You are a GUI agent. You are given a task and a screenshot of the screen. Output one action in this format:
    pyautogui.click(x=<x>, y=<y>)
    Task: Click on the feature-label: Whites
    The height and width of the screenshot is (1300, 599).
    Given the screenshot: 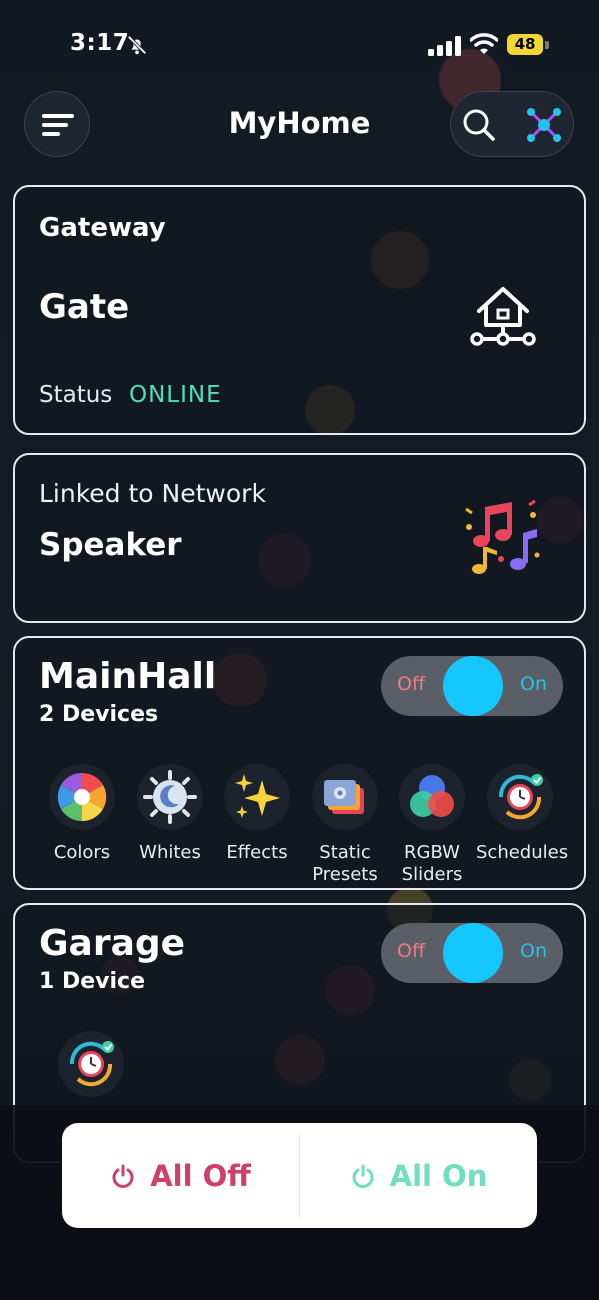 What is the action you would take?
    pyautogui.click(x=170, y=852)
    